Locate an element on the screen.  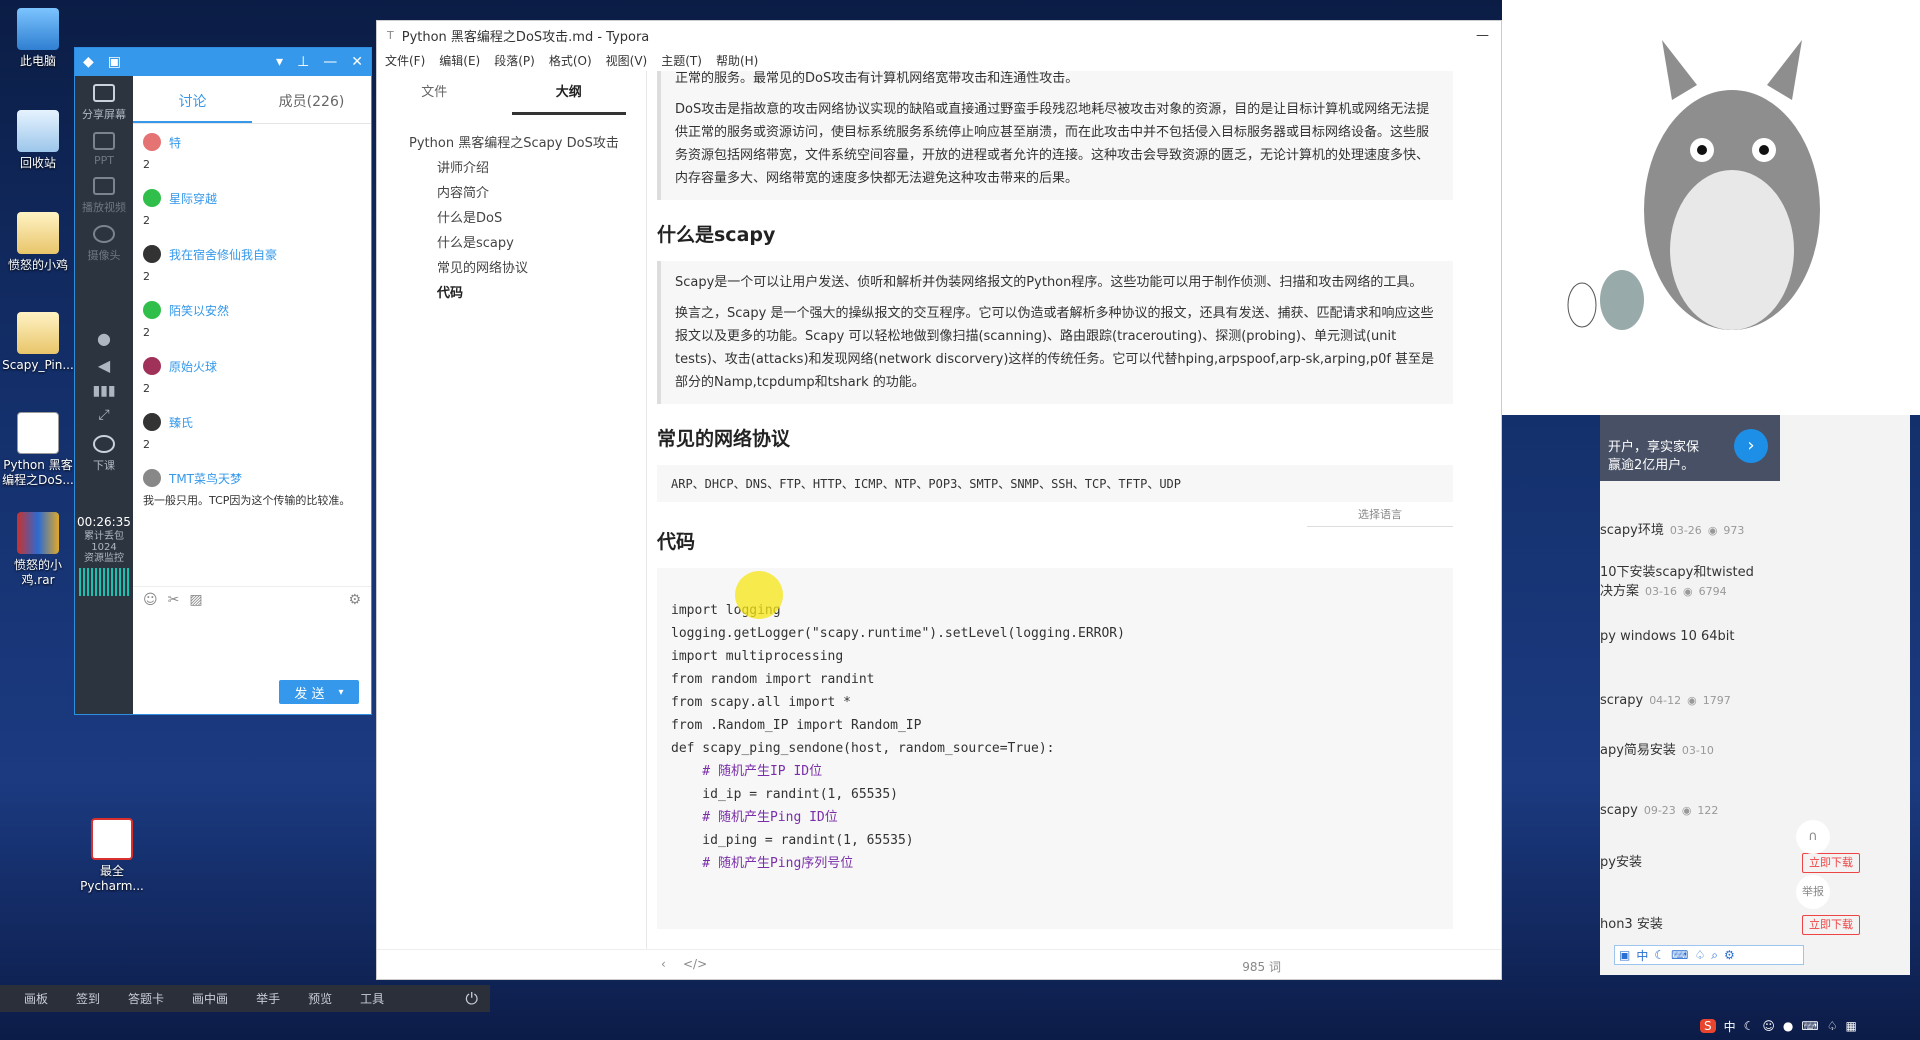
message-user: 原始火球 is located at coordinates (193, 366).